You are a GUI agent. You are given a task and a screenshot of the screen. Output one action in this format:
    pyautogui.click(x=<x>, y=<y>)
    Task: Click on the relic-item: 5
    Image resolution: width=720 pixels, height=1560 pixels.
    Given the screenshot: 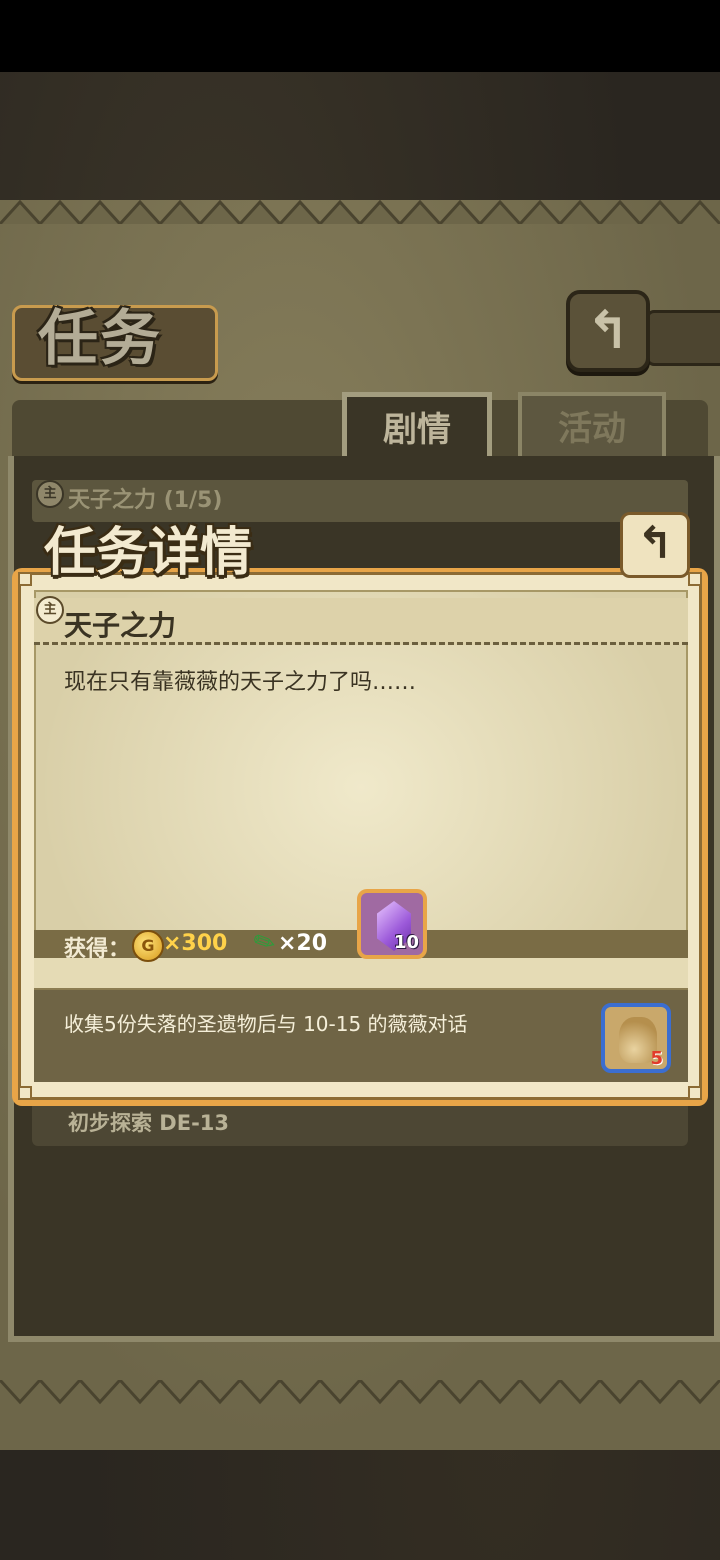 What is the action you would take?
    pyautogui.click(x=636, y=1038)
    